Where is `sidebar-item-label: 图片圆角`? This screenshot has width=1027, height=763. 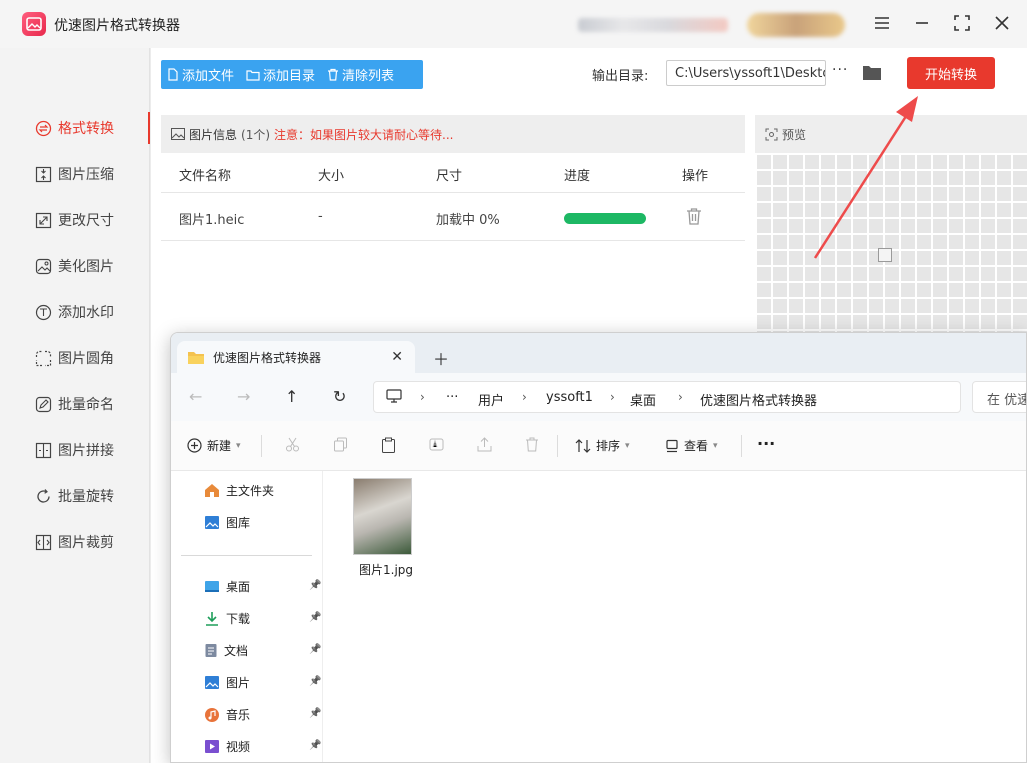 sidebar-item-label: 图片圆角 is located at coordinates (86, 359).